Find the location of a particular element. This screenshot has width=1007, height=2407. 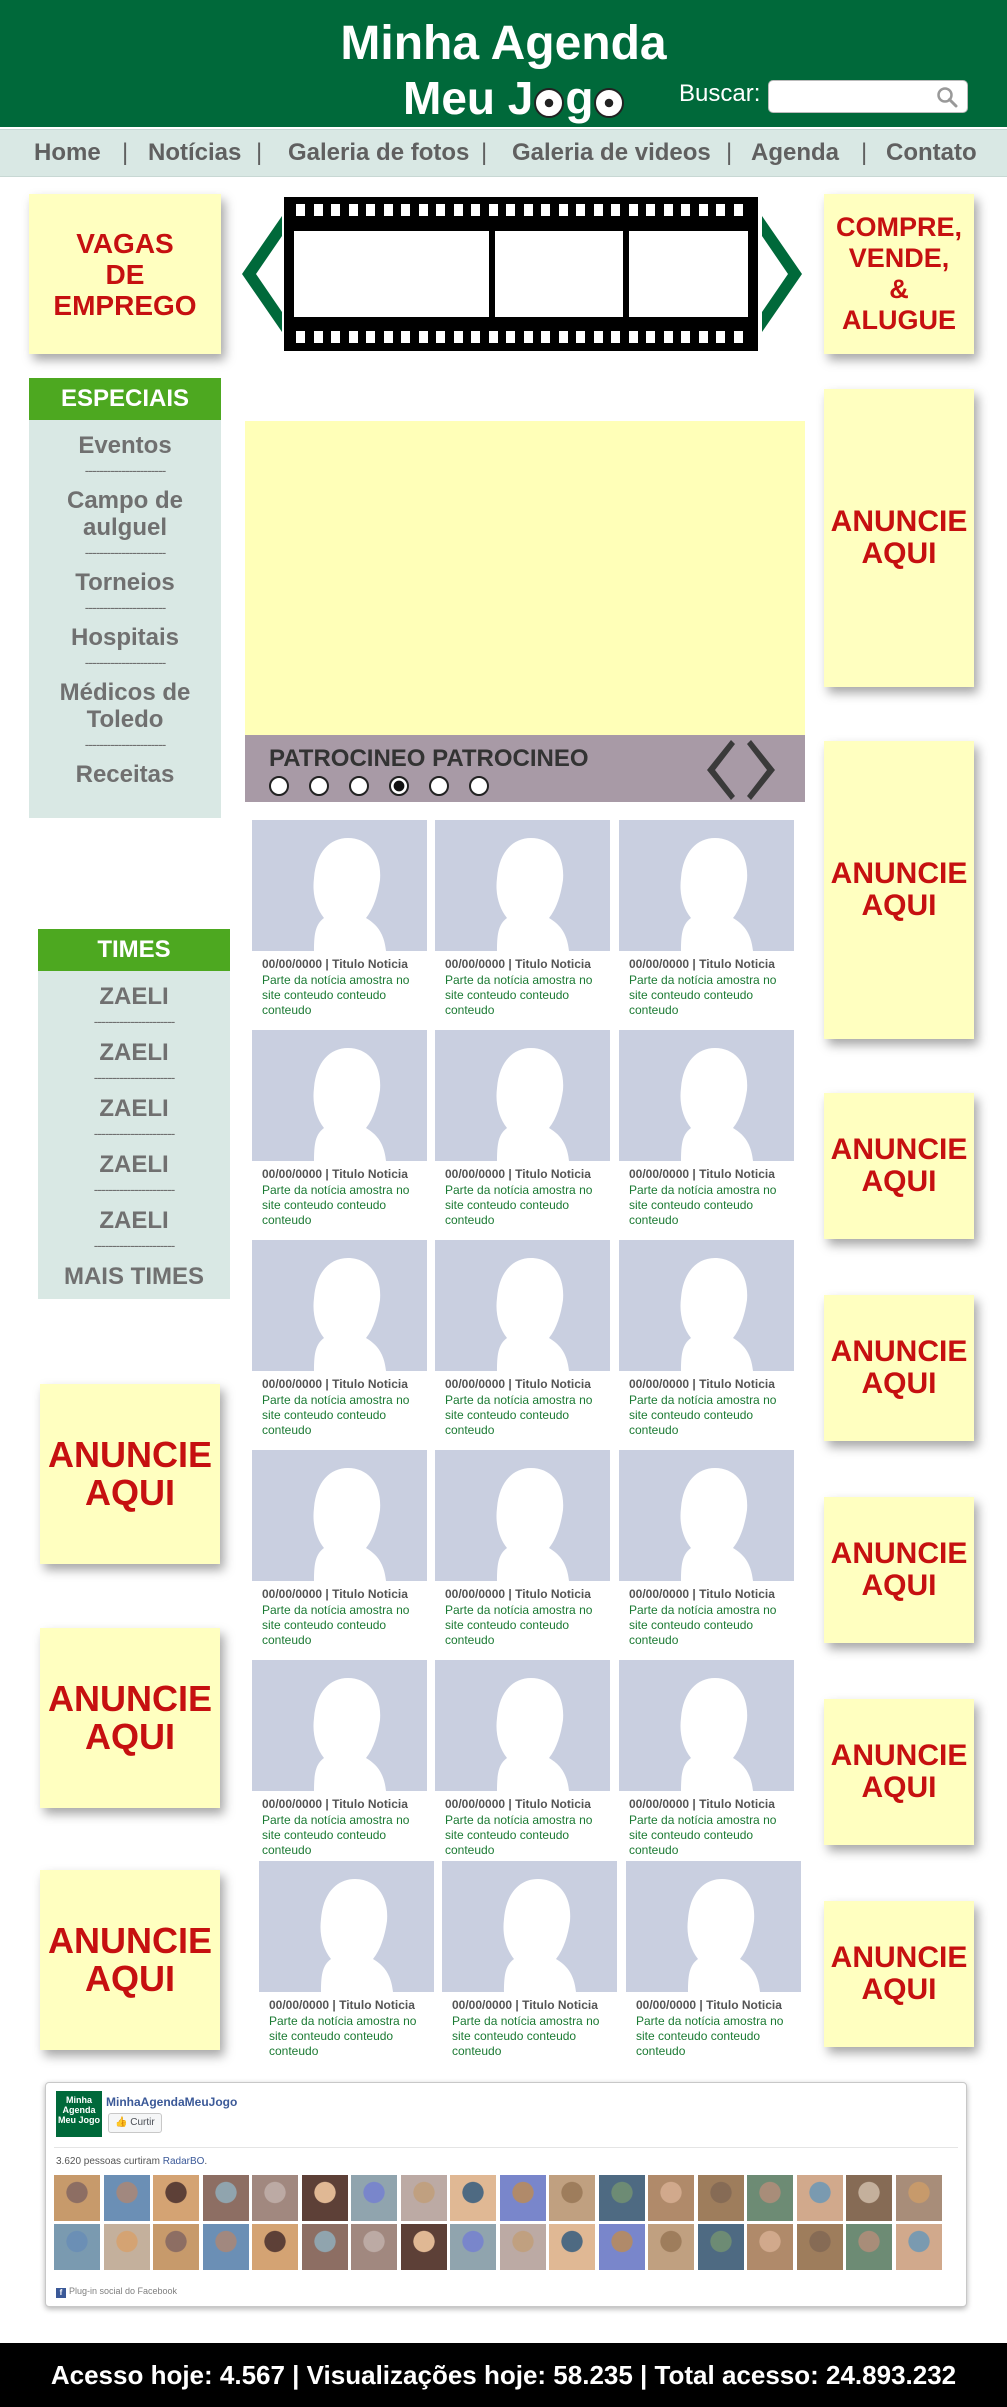

nav-agenda: Agenda is located at coordinates (795, 153).